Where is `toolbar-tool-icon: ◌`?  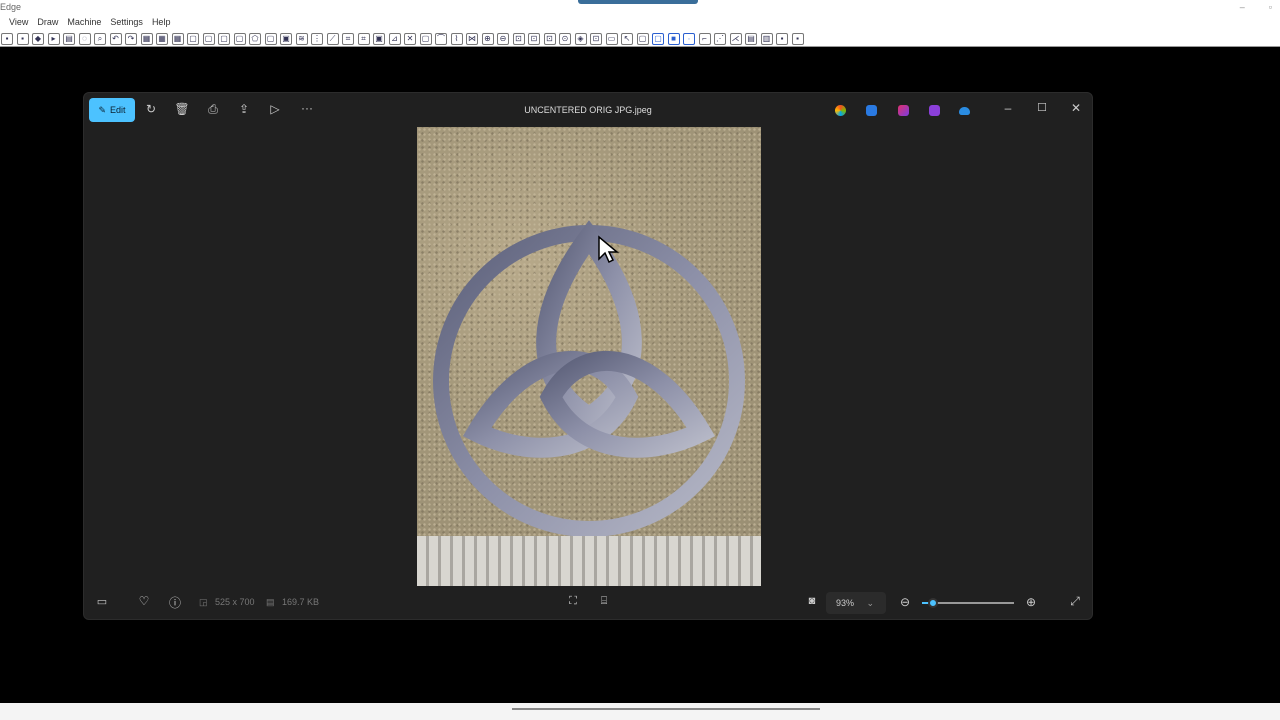 toolbar-tool-icon: ◌ is located at coordinates (84, 38).